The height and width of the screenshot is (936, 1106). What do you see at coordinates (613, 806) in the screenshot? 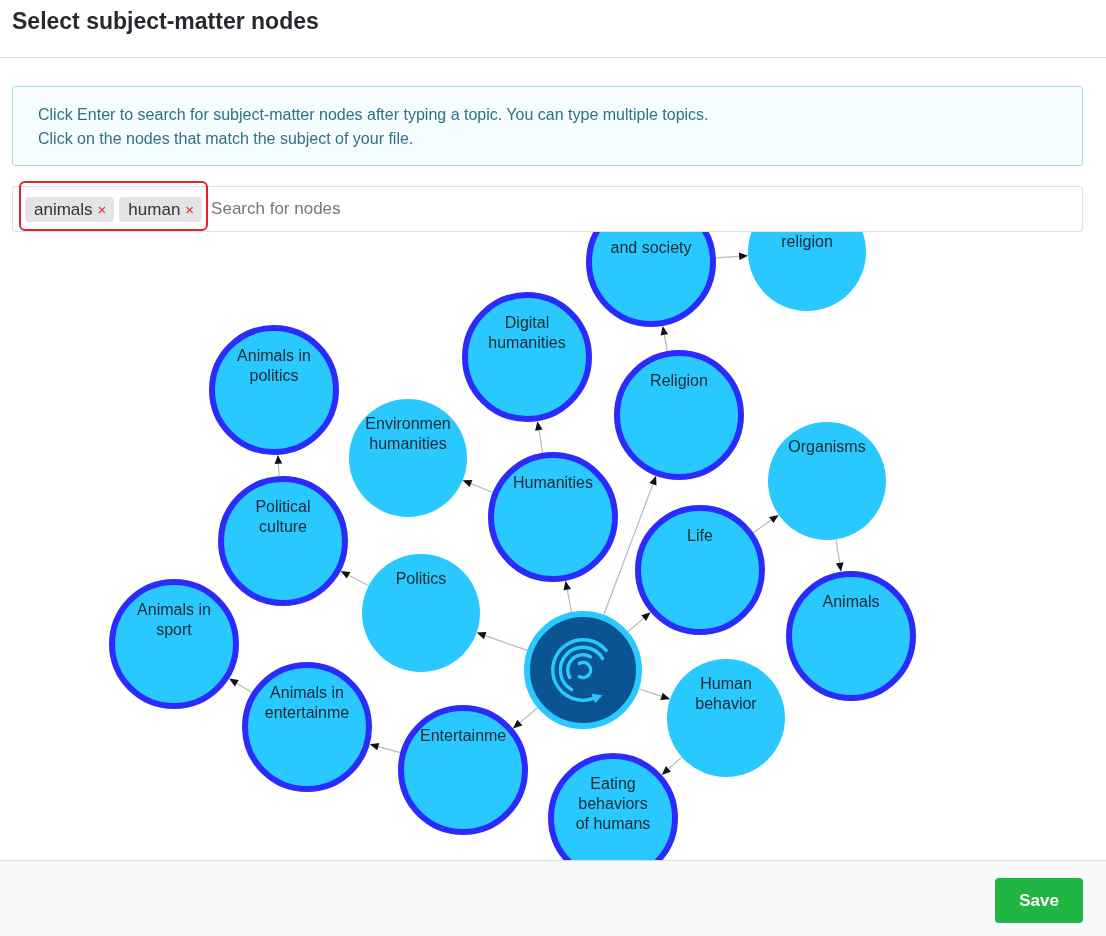
I see `graph-node: Eating behaviors of humans` at bounding box center [613, 806].